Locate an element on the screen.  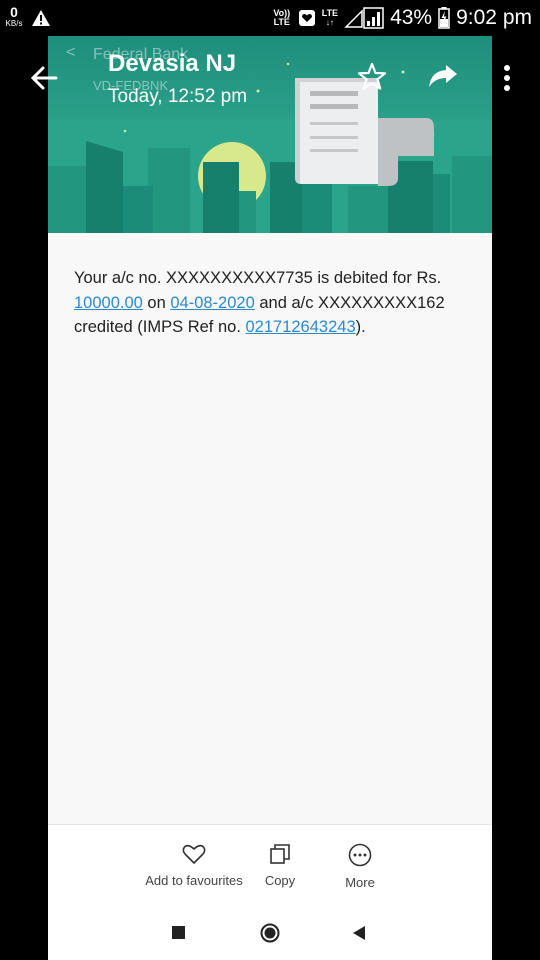
star-icon is located at coordinates (372, 77).